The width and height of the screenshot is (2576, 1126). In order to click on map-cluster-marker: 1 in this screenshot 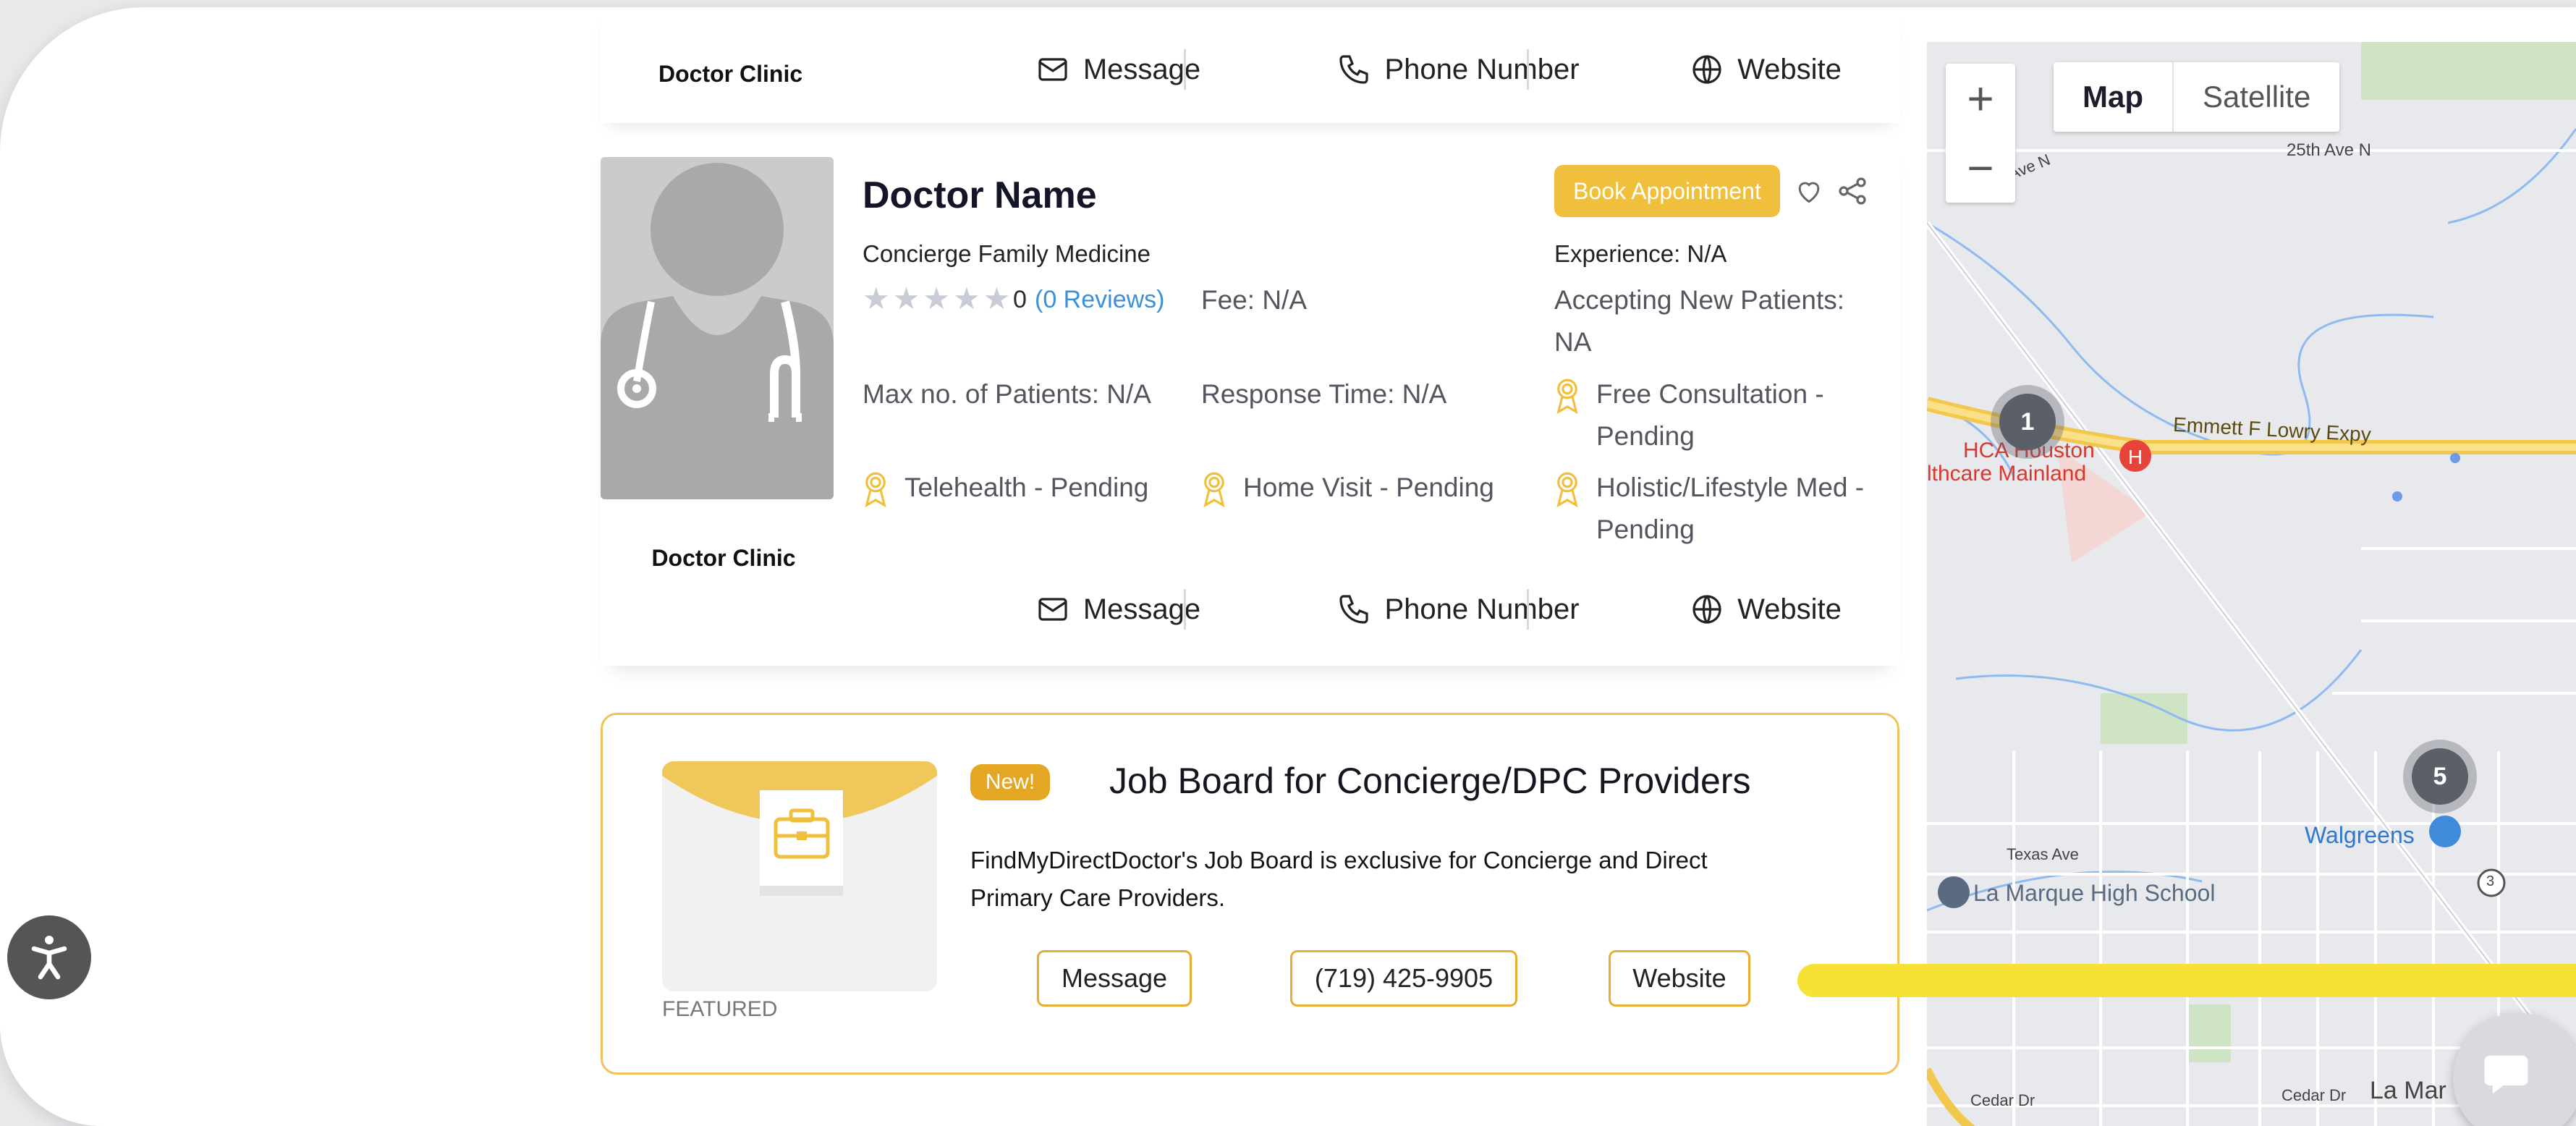, I will do `click(2027, 422)`.